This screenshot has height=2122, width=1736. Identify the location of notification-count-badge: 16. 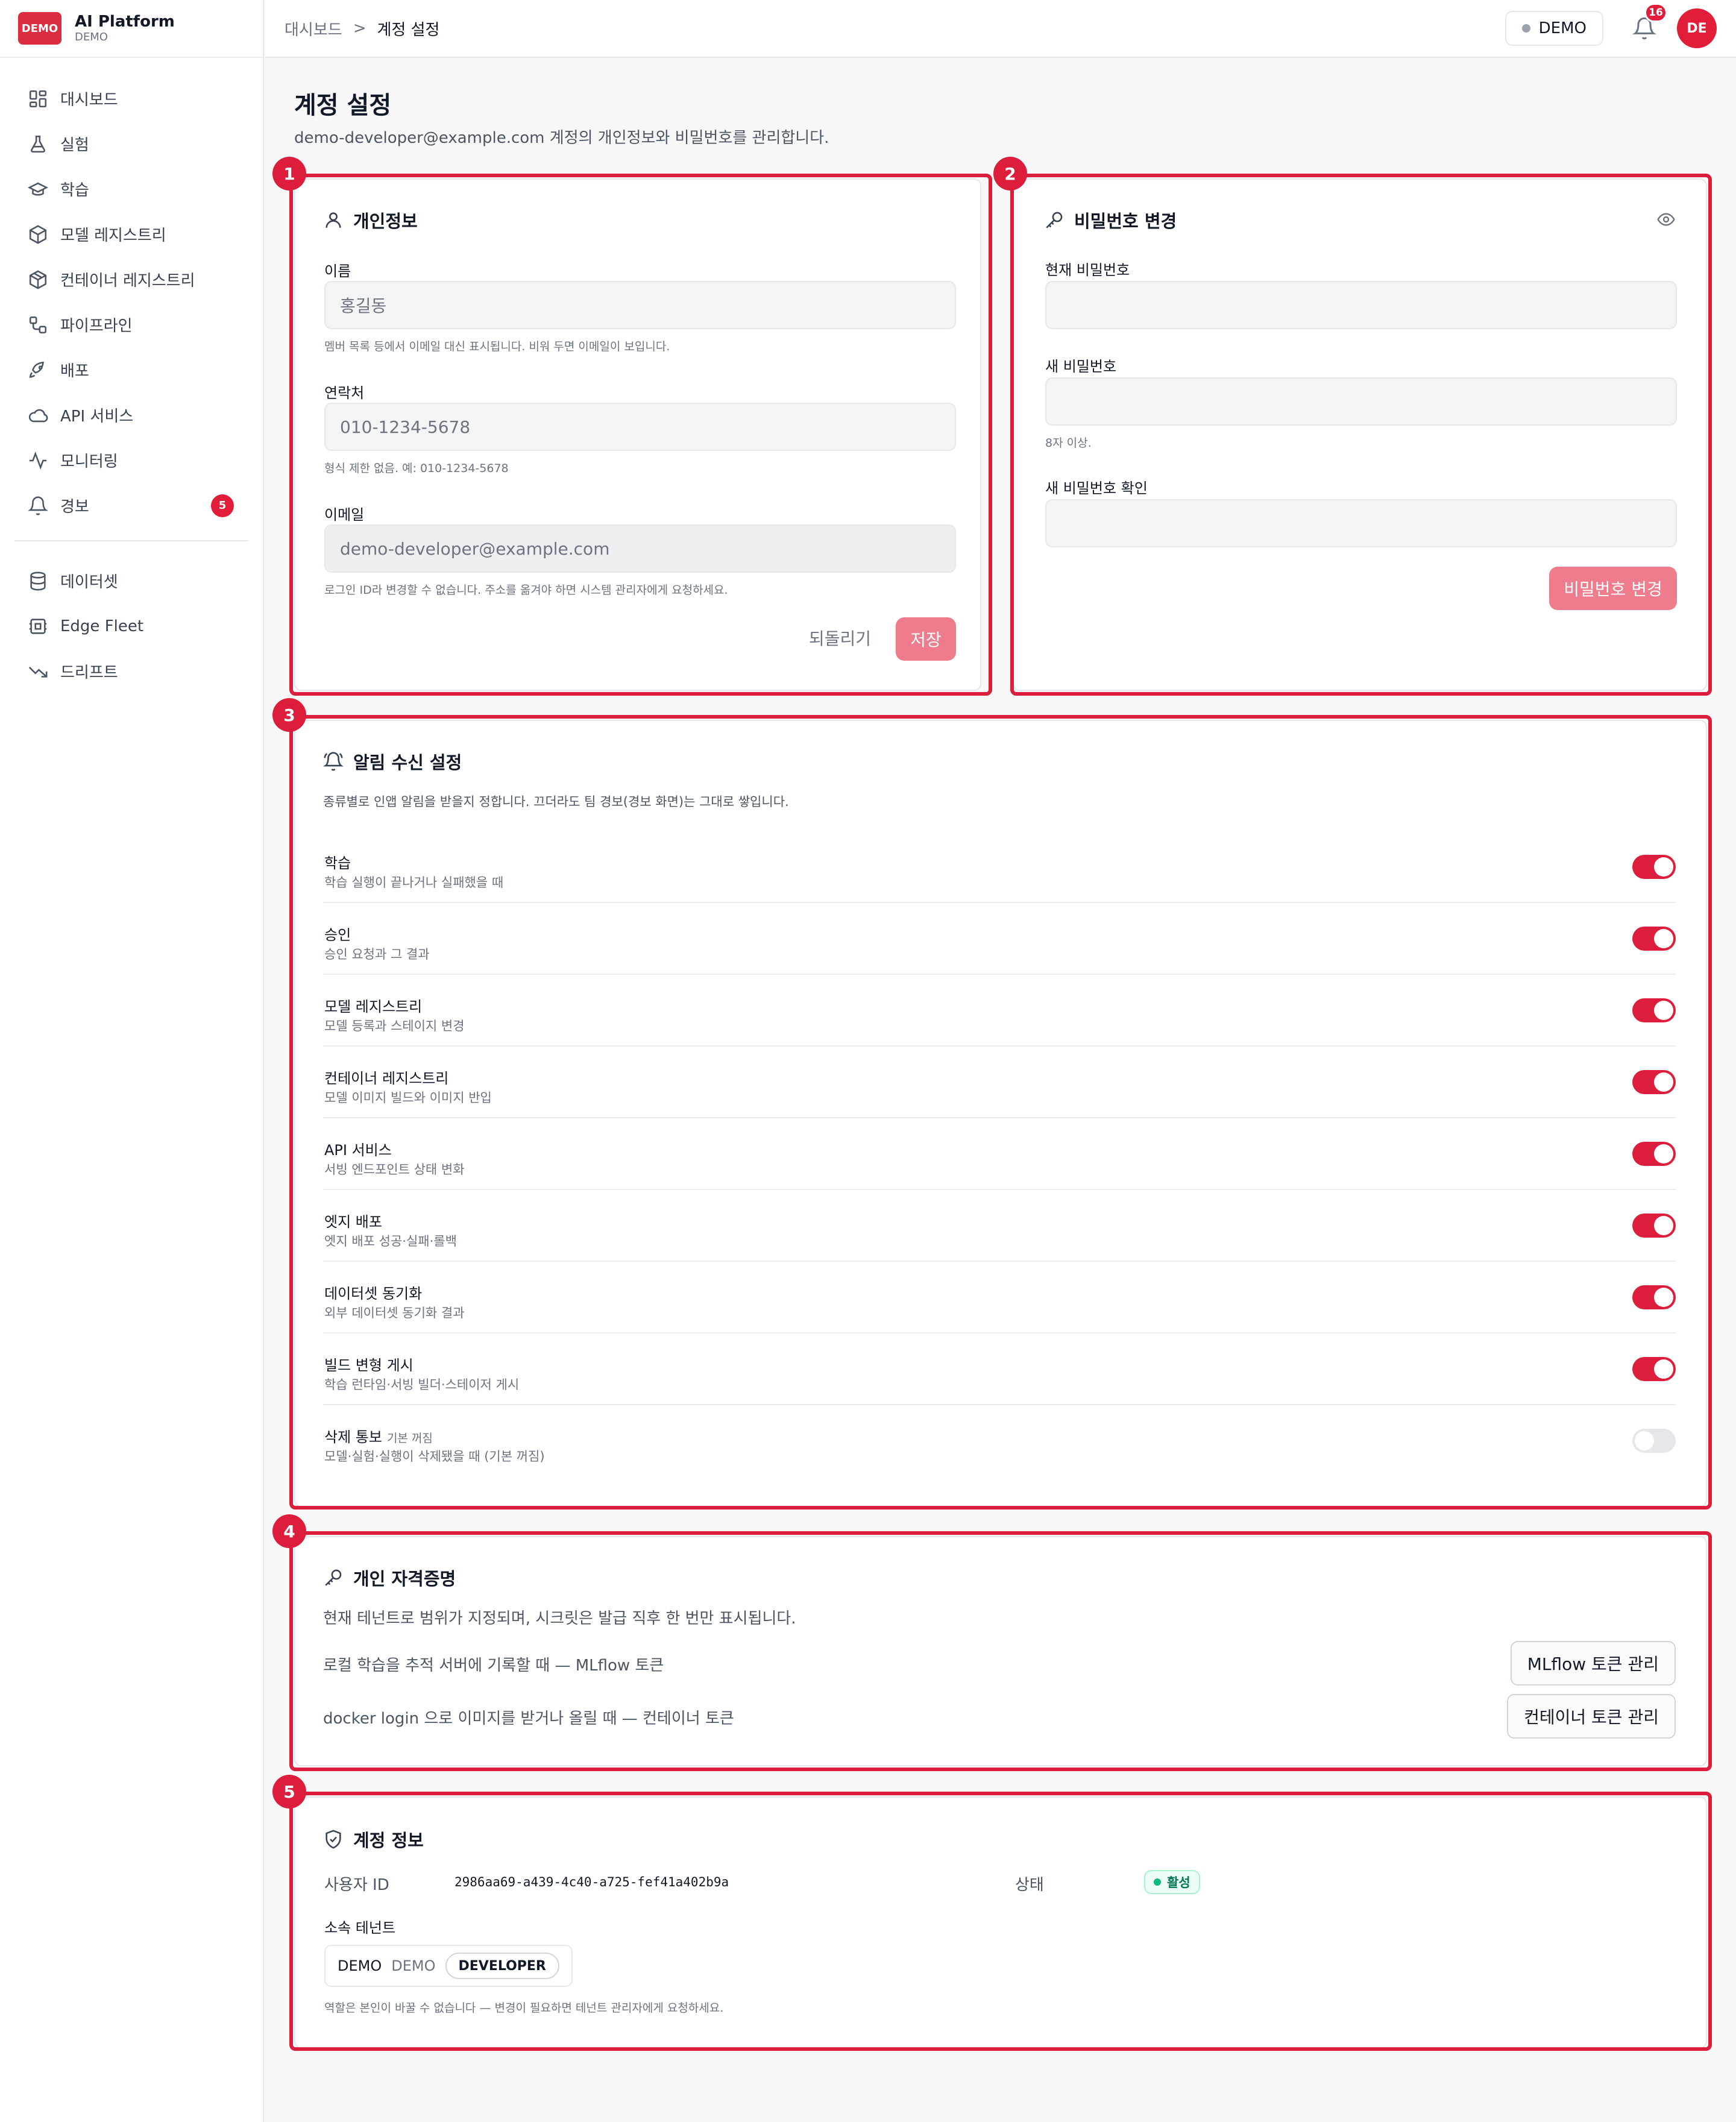
(1655, 12).